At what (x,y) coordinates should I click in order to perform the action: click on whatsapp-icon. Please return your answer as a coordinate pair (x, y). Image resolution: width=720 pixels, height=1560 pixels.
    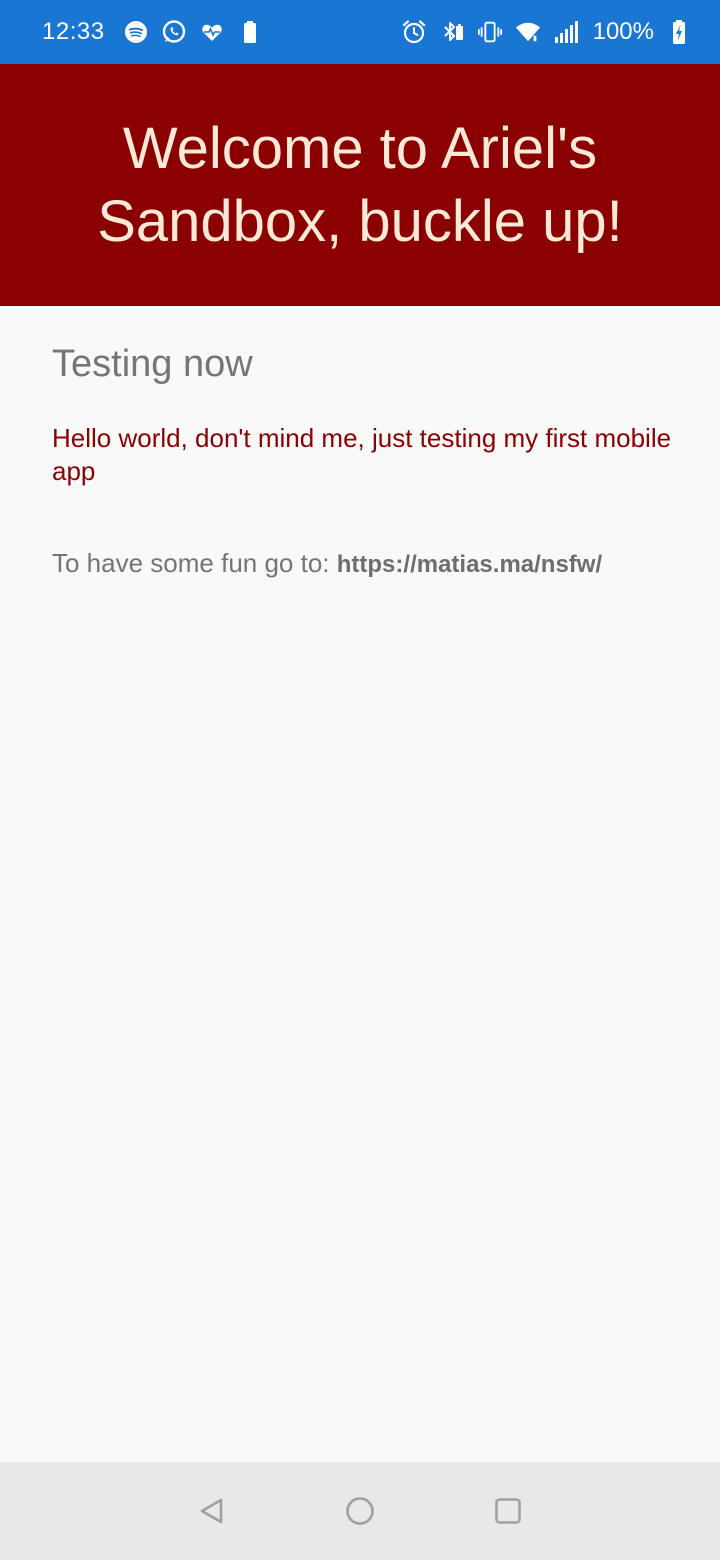
    Looking at the image, I should click on (174, 32).